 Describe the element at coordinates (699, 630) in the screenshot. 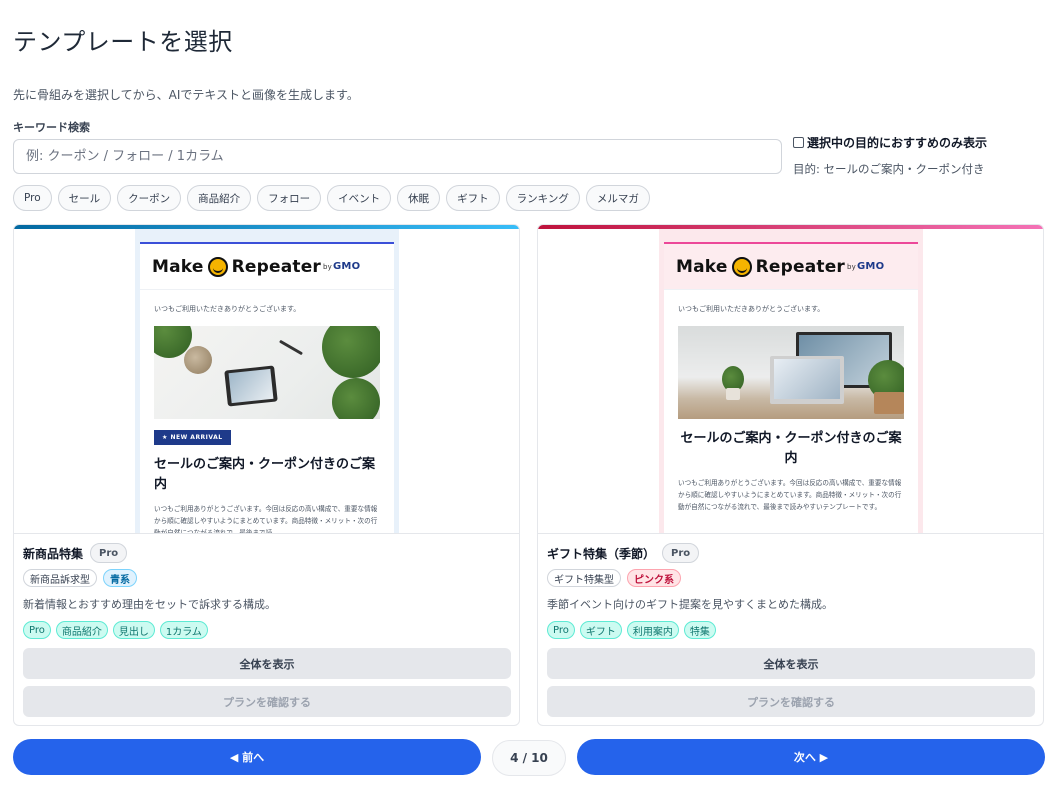

I see `feature-tag: 特集` at that location.